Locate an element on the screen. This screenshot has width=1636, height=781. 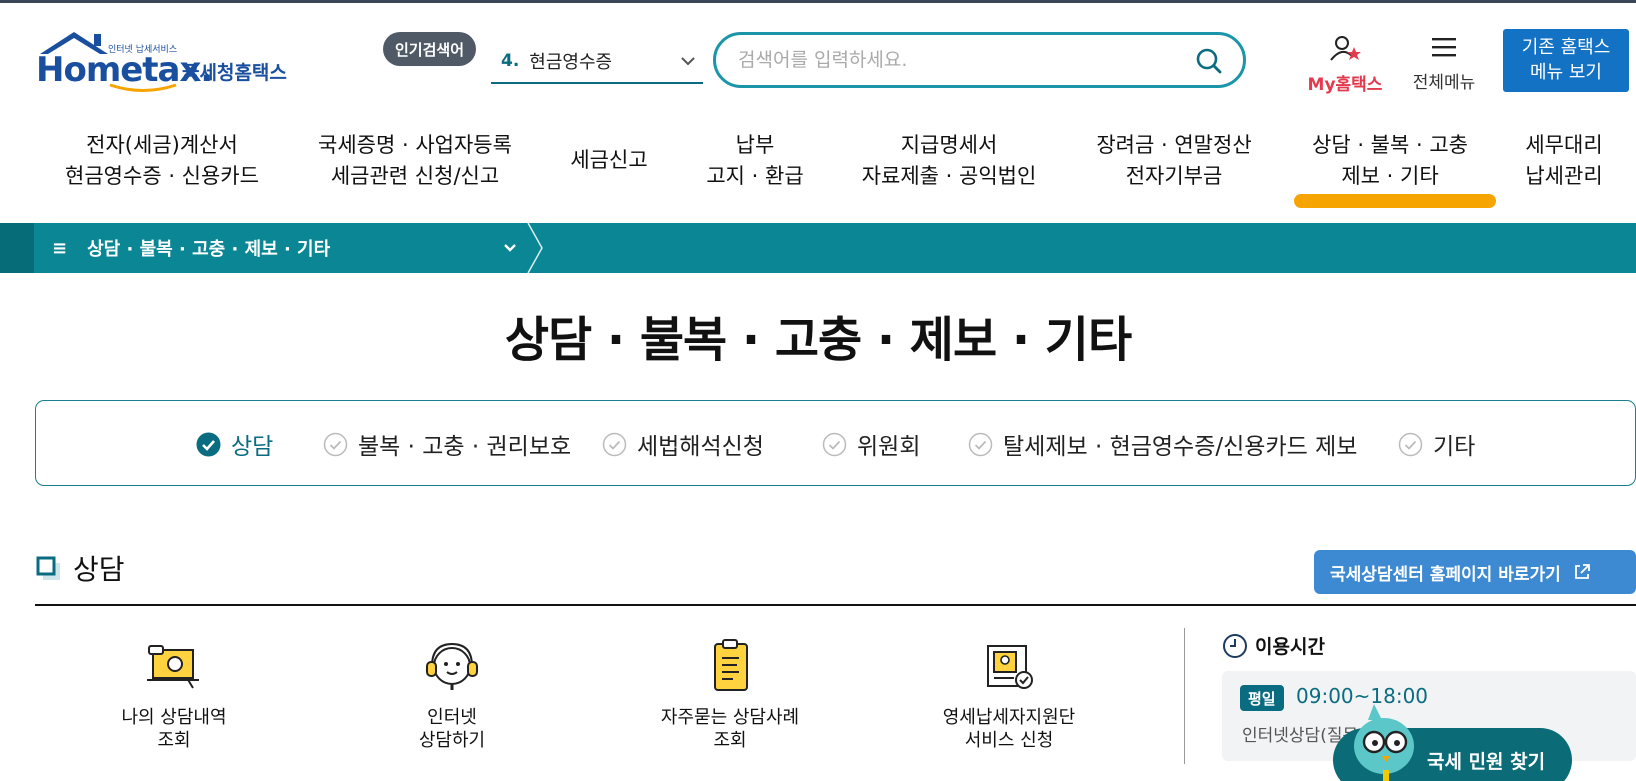
breadcrumb-dropdown: ≡ 상담 · 불복 · 고충 · 제보 · 기타 is located at coordinates (284, 248).